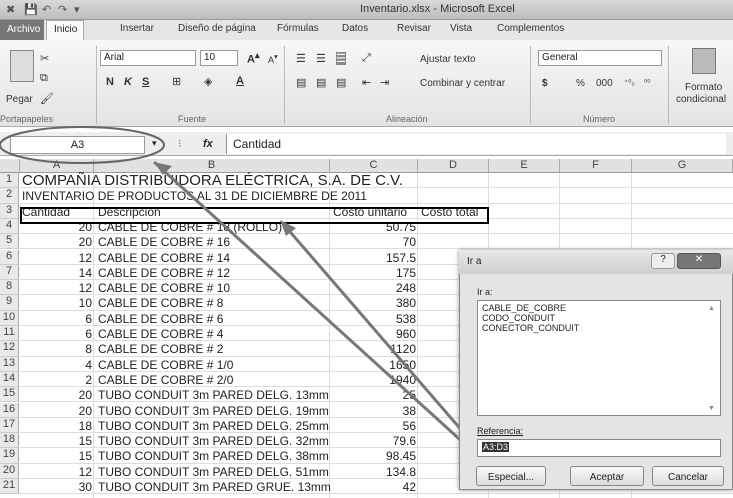 This screenshot has height=498, width=733. Describe the element at coordinates (688, 476) in the screenshot. I see `cancel-button: Cancelar` at that location.